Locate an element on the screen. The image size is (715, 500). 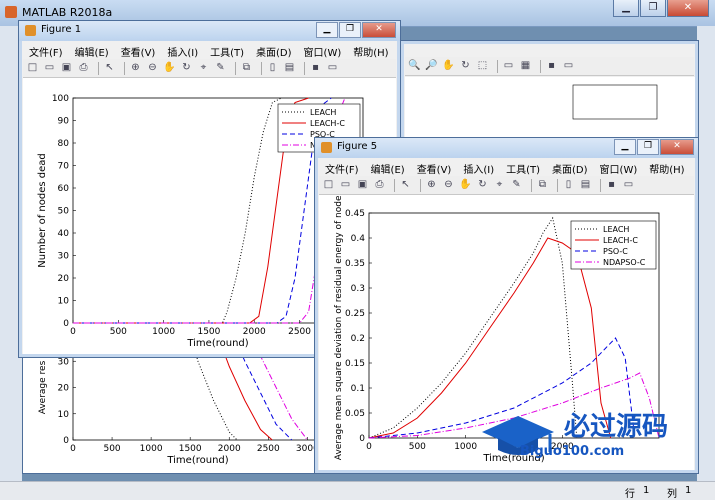
y-tick-label: 0.2 is located at coordinates (358, 339).